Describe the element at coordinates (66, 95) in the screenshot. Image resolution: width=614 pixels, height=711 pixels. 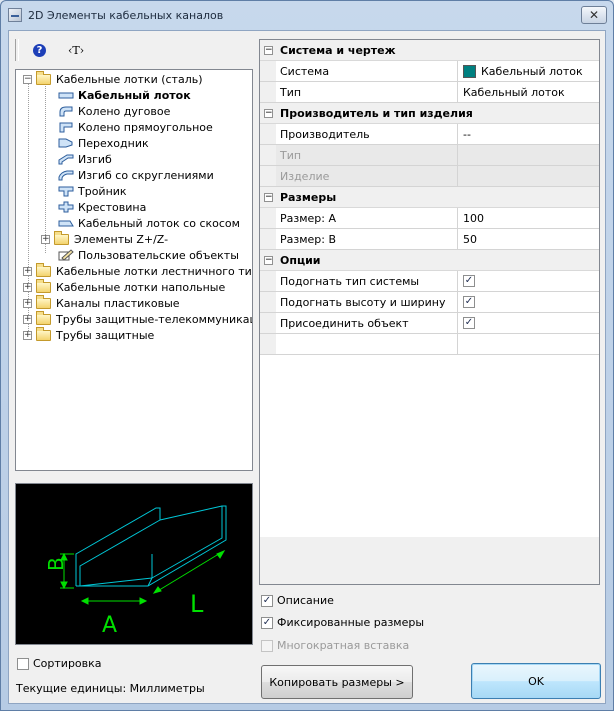
I see `tray-icon` at that location.